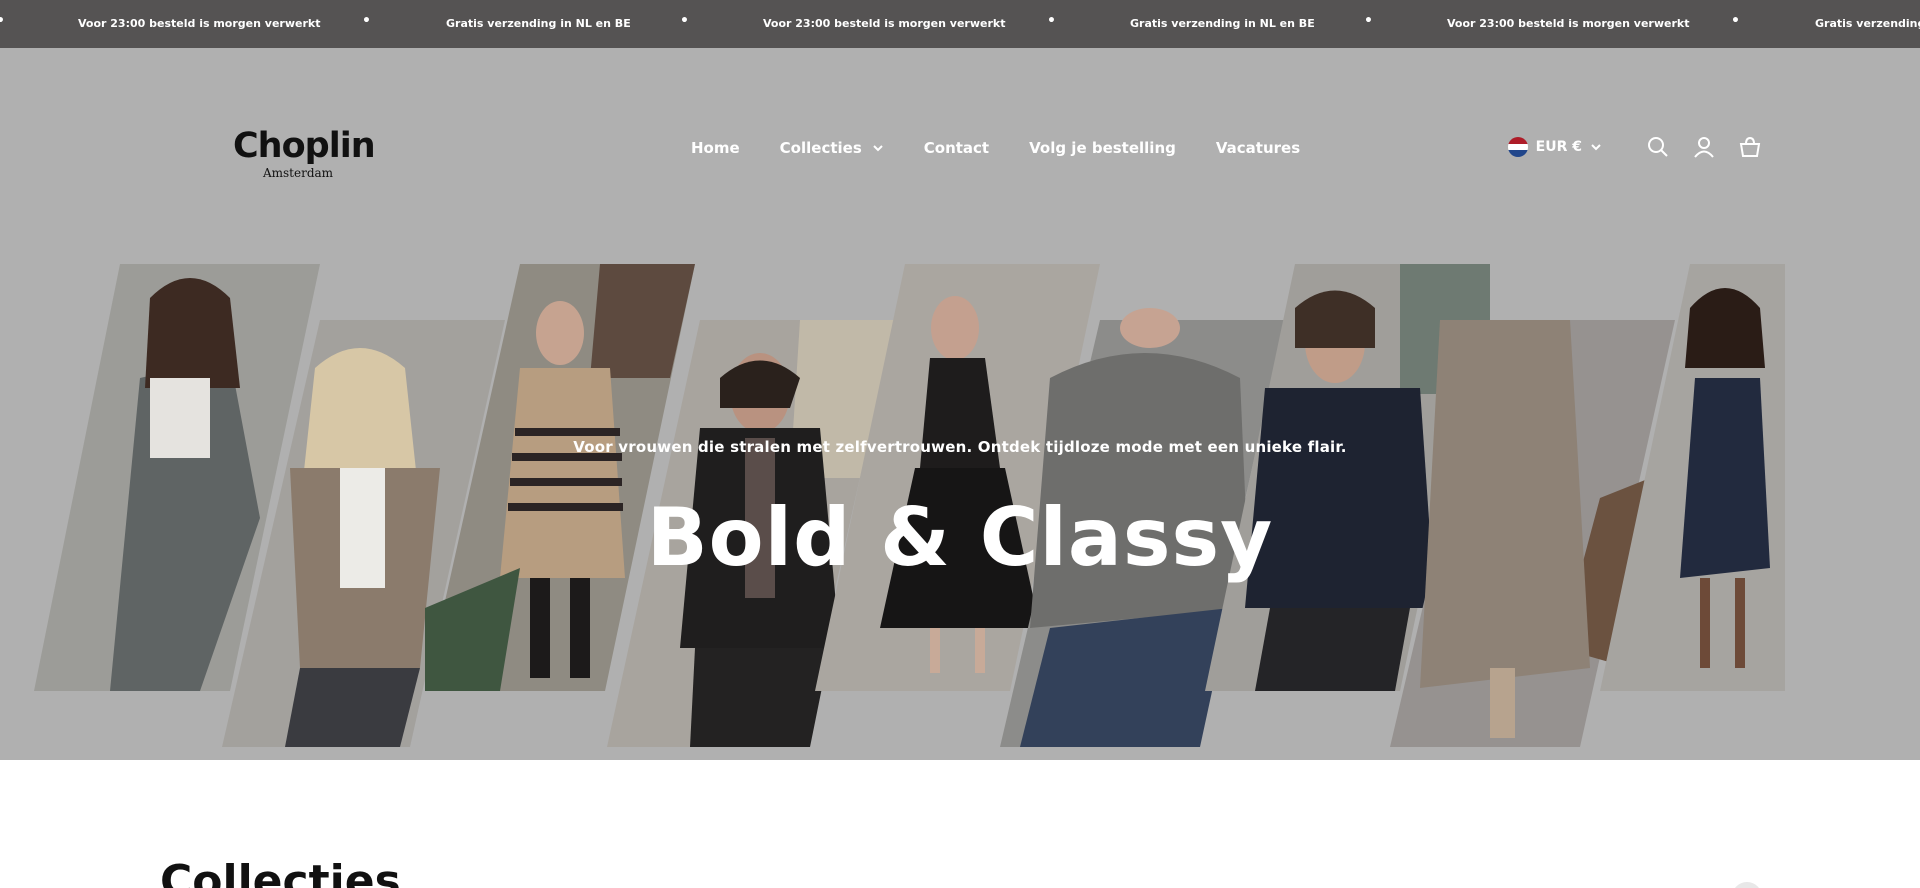 Image resolution: width=1920 pixels, height=888 pixels. Describe the element at coordinates (280, 872) in the screenshot. I see `collections-title: Collecties` at that location.